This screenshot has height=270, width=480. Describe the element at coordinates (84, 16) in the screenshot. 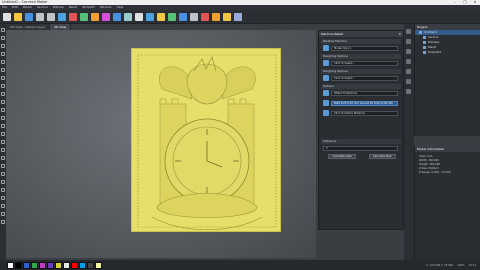

I see `transform-icon` at that location.